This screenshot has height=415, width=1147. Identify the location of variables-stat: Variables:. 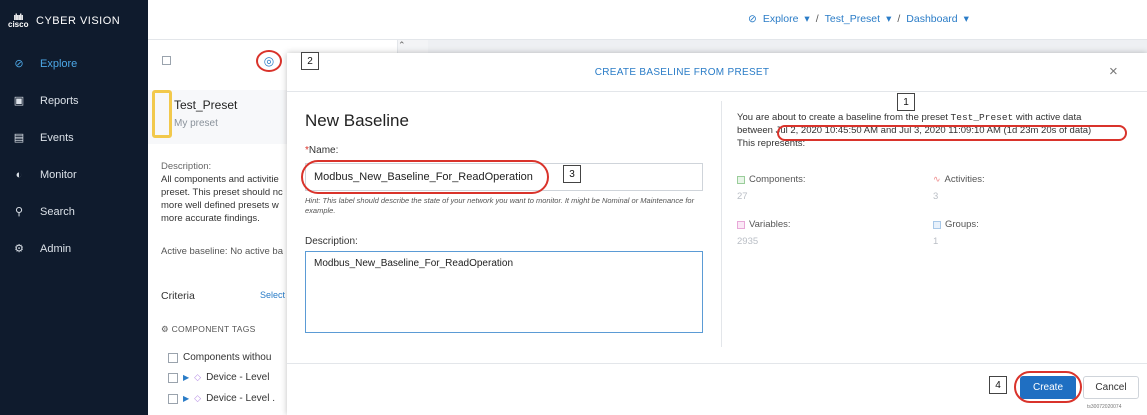
(764, 224).